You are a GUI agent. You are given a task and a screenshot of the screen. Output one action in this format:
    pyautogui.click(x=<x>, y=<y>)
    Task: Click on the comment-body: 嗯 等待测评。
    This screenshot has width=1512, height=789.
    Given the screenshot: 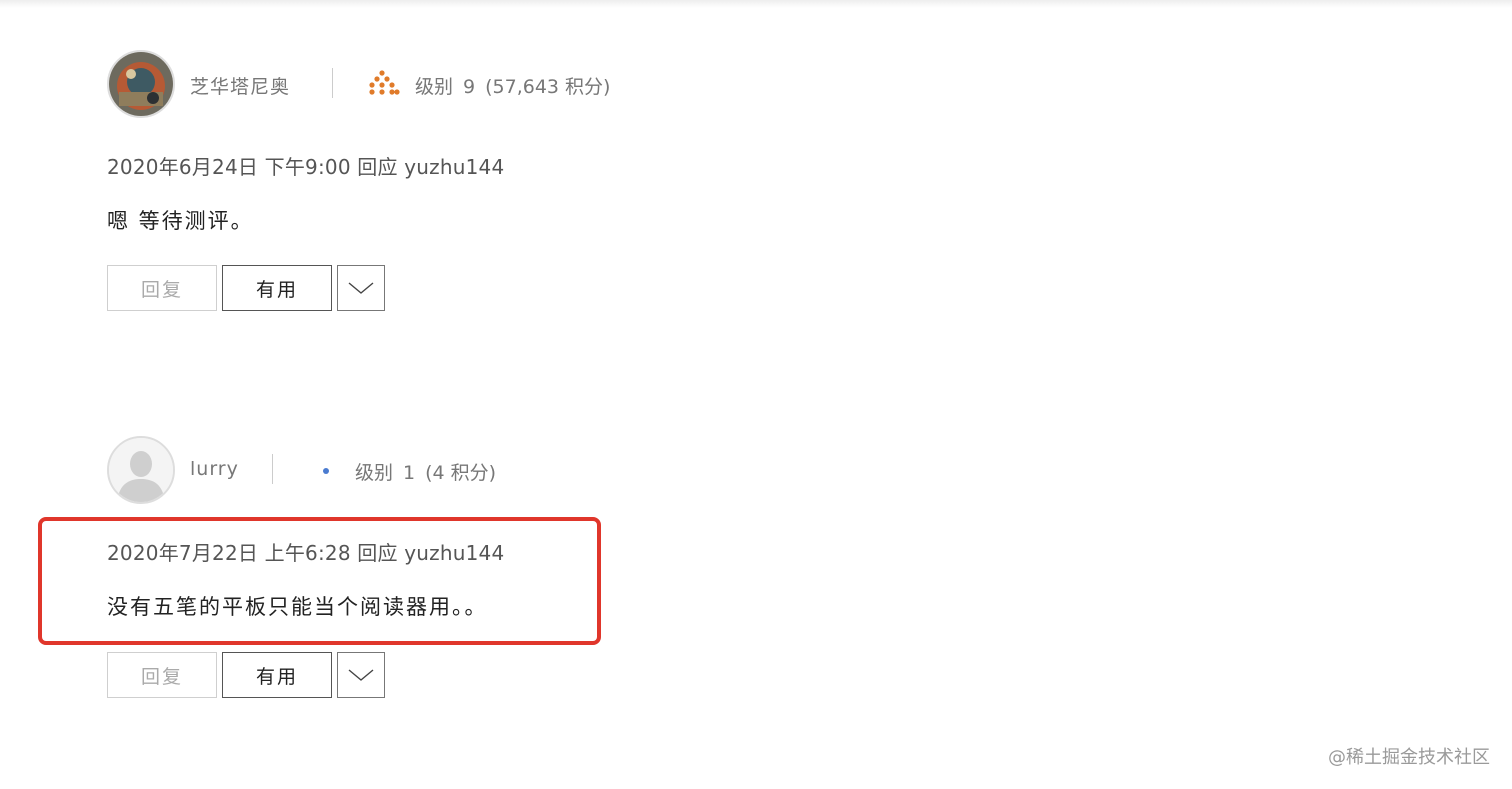 What is the action you would take?
    pyautogui.click(x=180, y=221)
    